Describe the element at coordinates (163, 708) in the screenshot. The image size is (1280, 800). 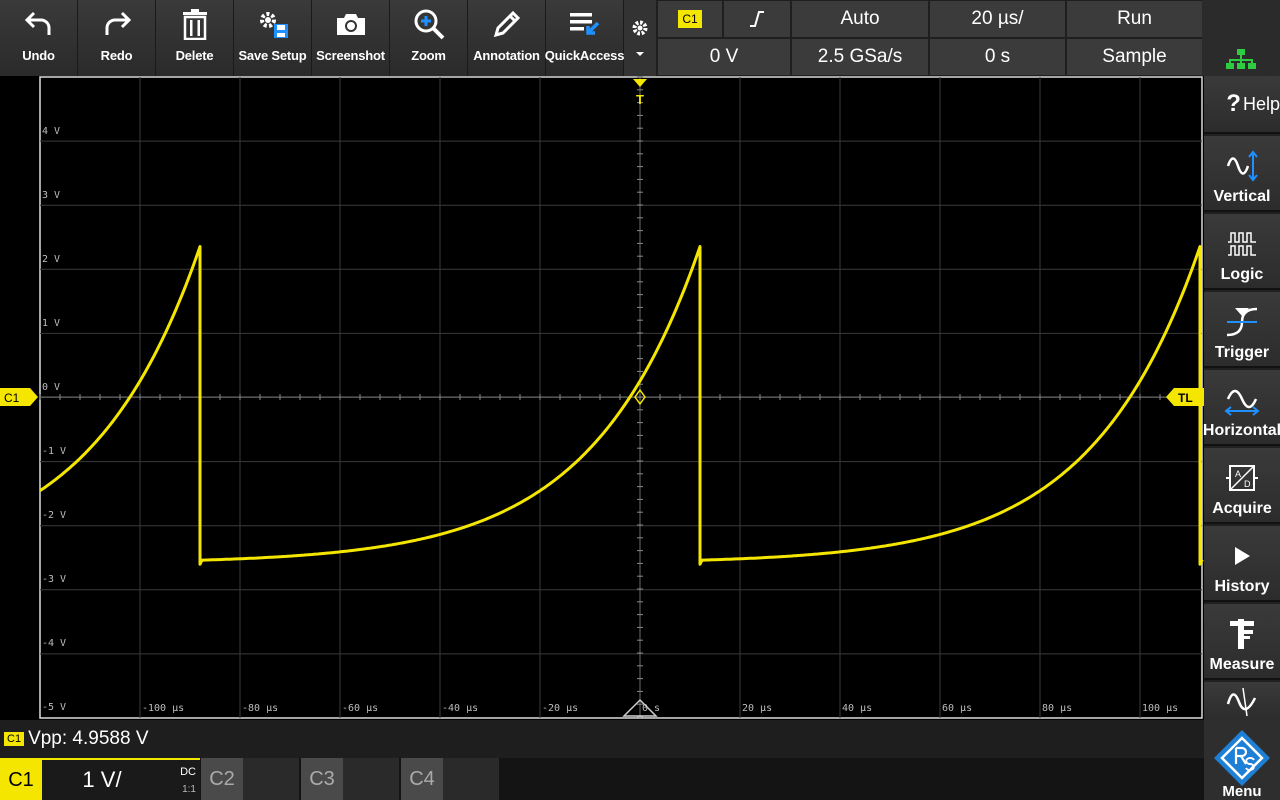
I see `x-label: -100 µs` at that location.